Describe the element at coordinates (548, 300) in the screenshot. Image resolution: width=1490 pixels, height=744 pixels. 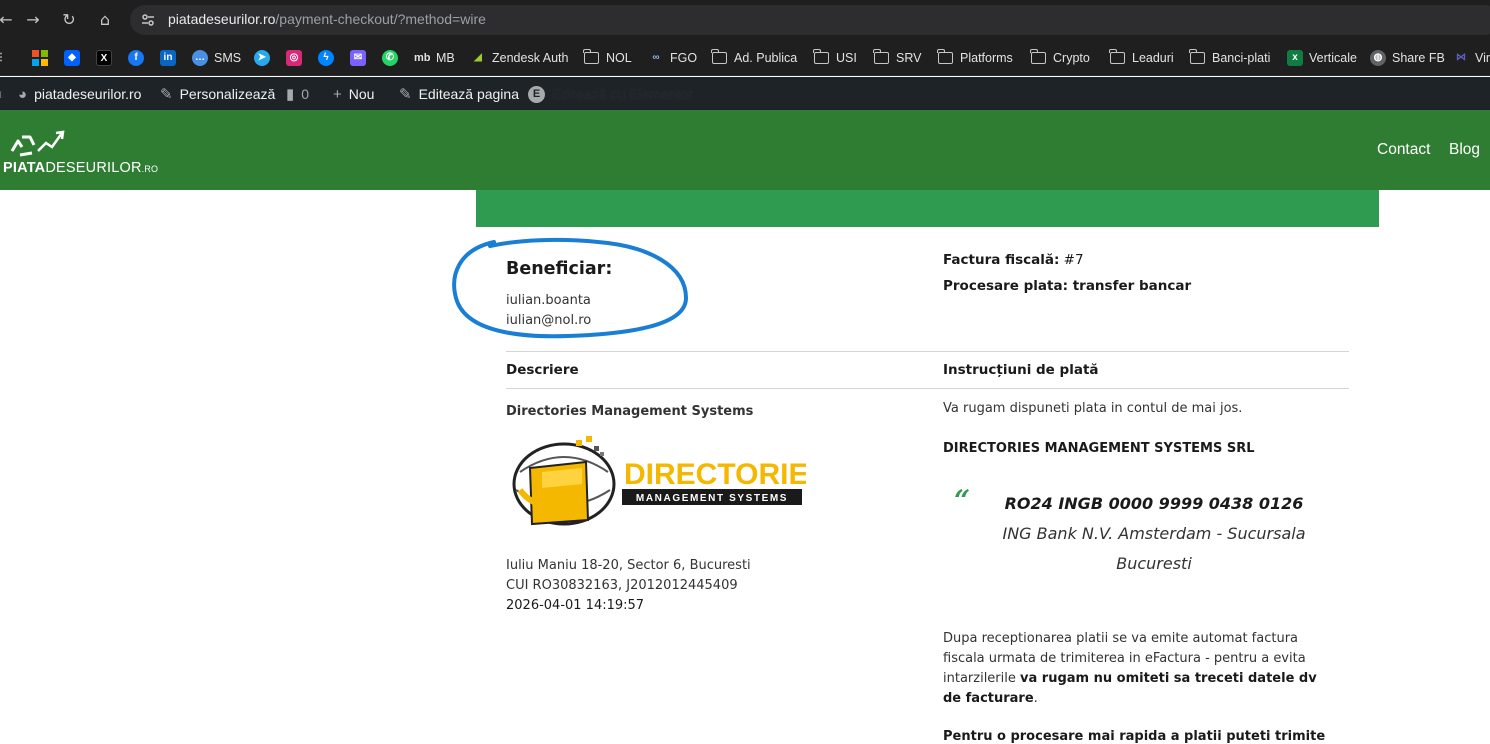
I see `beneficiary-user: iulian.boanta` at that location.